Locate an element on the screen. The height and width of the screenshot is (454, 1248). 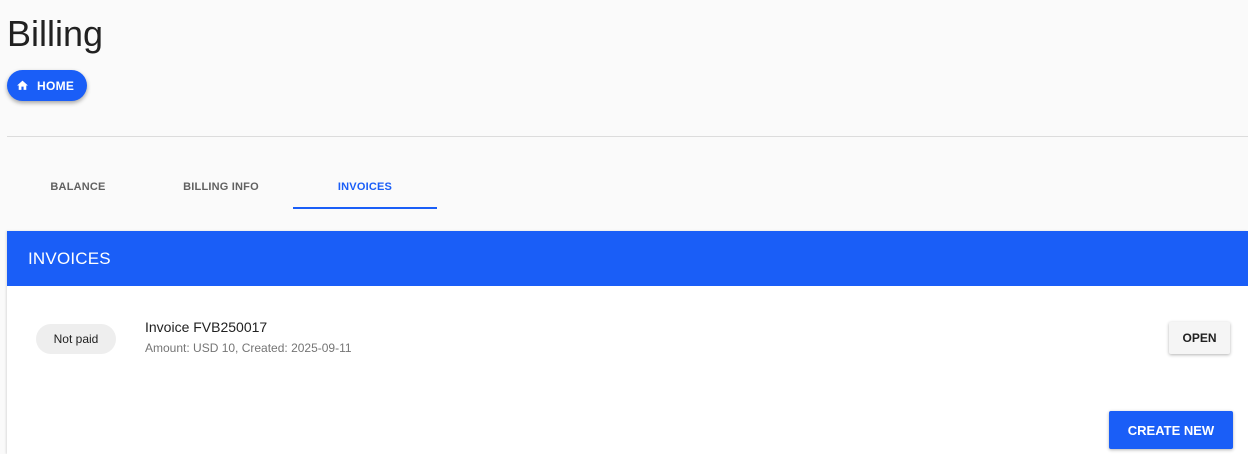
home-button-label: HOME is located at coordinates (56, 85).